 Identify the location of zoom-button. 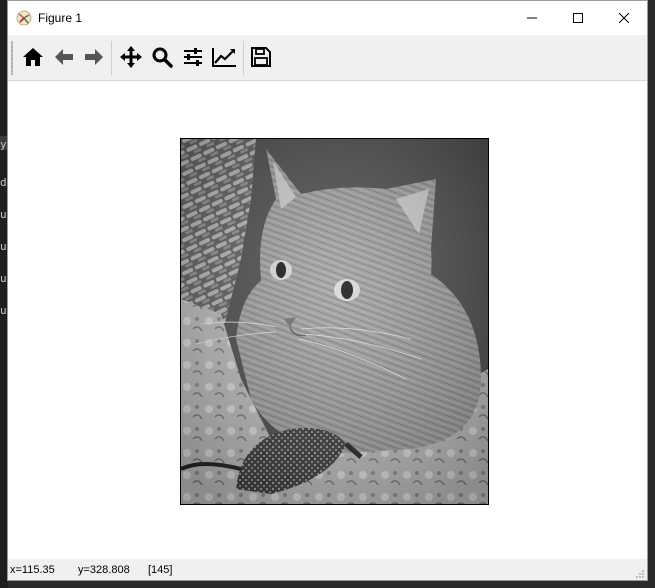
(162, 57).